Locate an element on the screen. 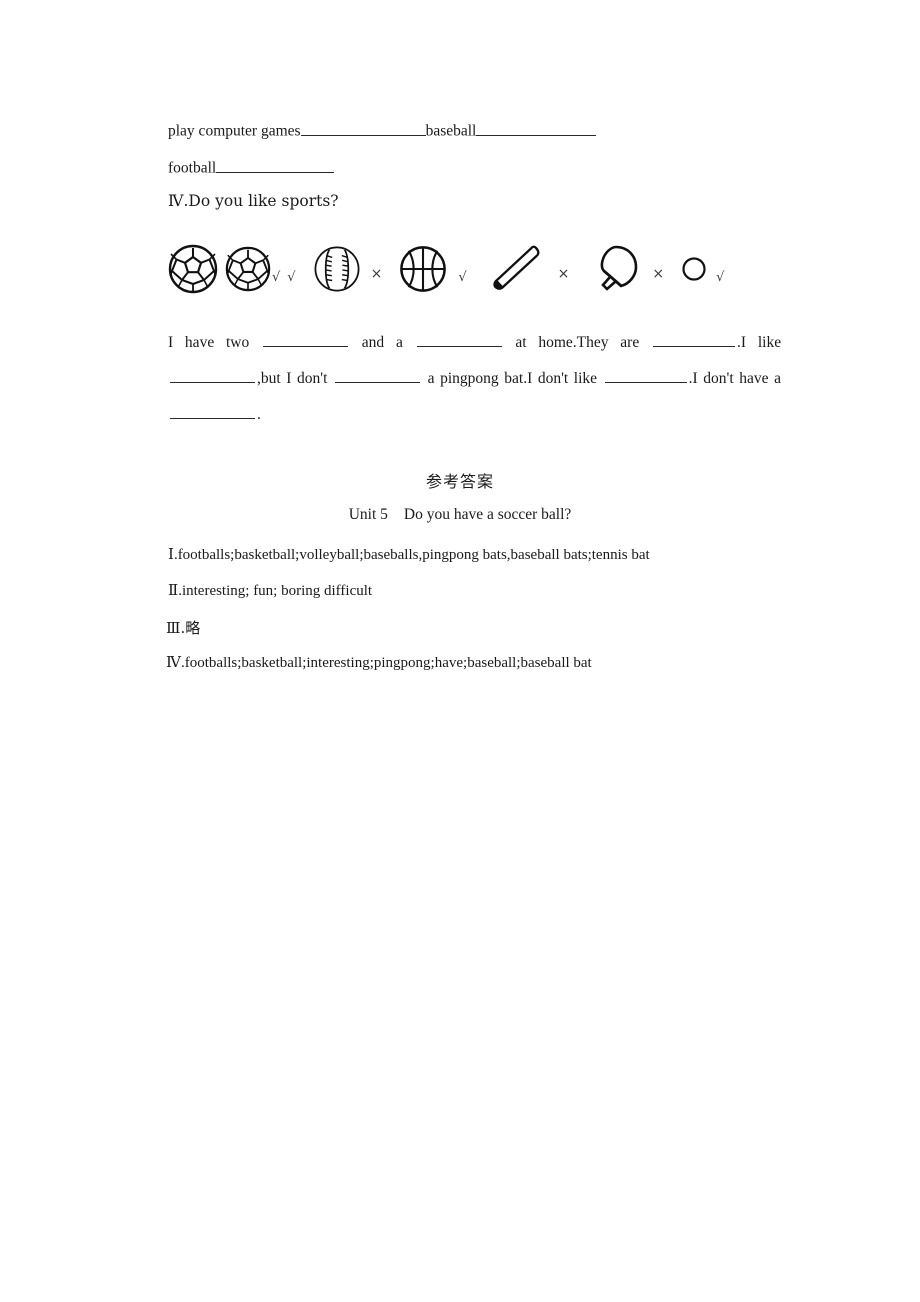  pingpong-bat-icon-cell: × is located at coordinates (627, 269).